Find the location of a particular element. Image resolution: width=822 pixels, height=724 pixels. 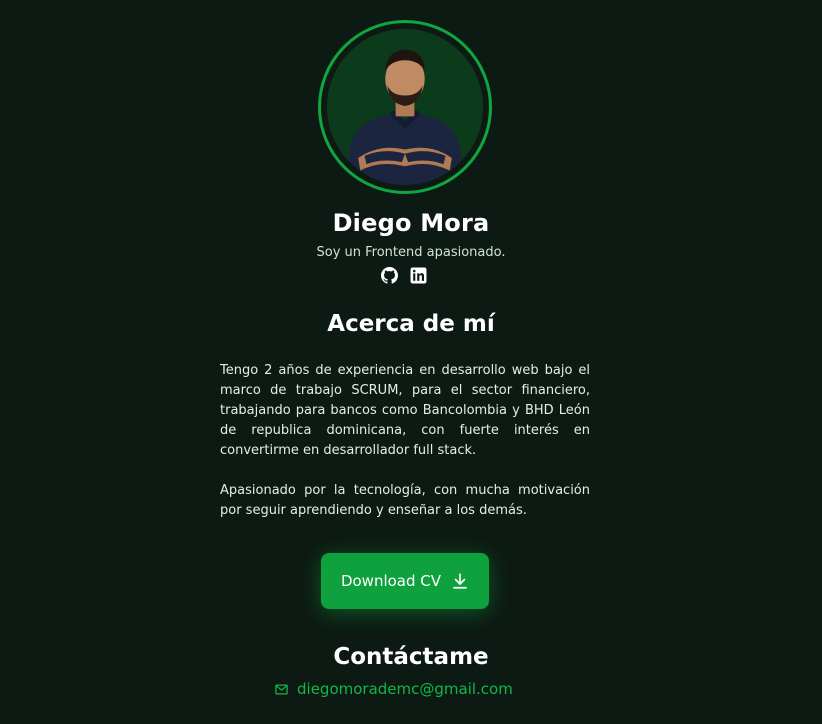

profile-photo is located at coordinates (405, 107).